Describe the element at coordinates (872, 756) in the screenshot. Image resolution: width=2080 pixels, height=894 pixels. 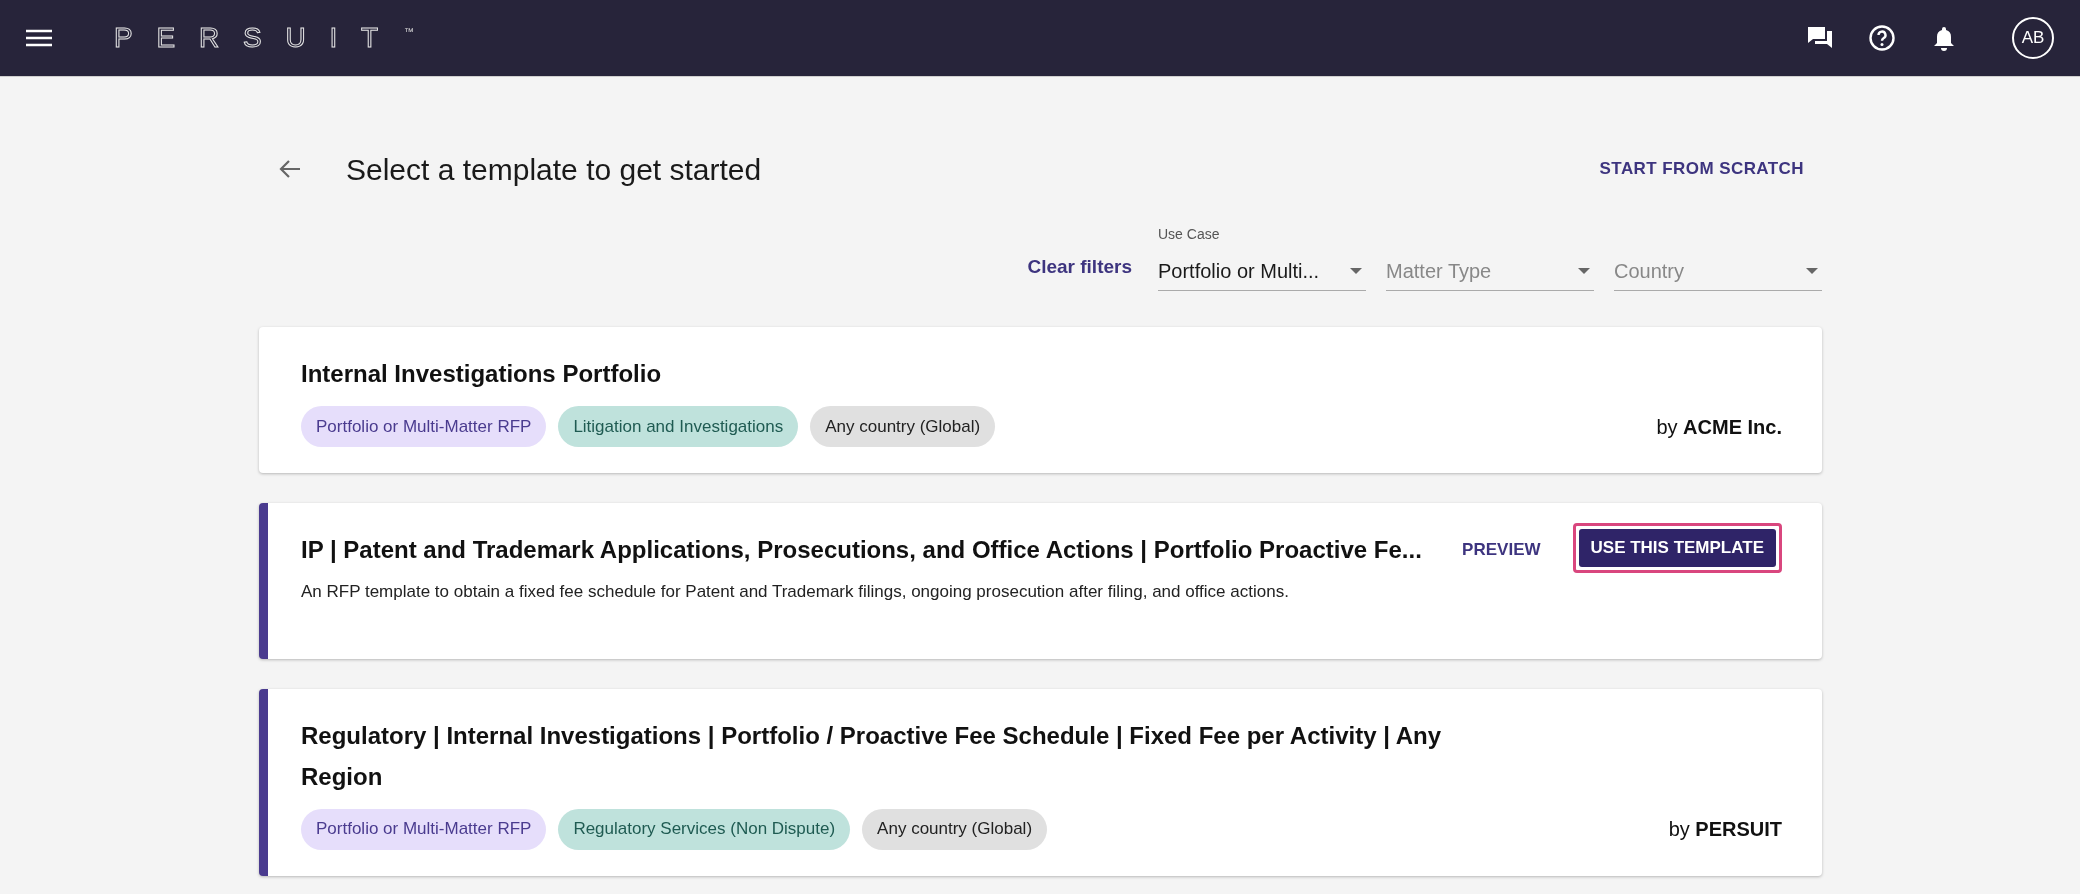
I see `template-title: Regulatory | Internal Investigations | Portfolio / Proactive Fee Schedule | Fixed Fee per Activity | Any Region` at that location.